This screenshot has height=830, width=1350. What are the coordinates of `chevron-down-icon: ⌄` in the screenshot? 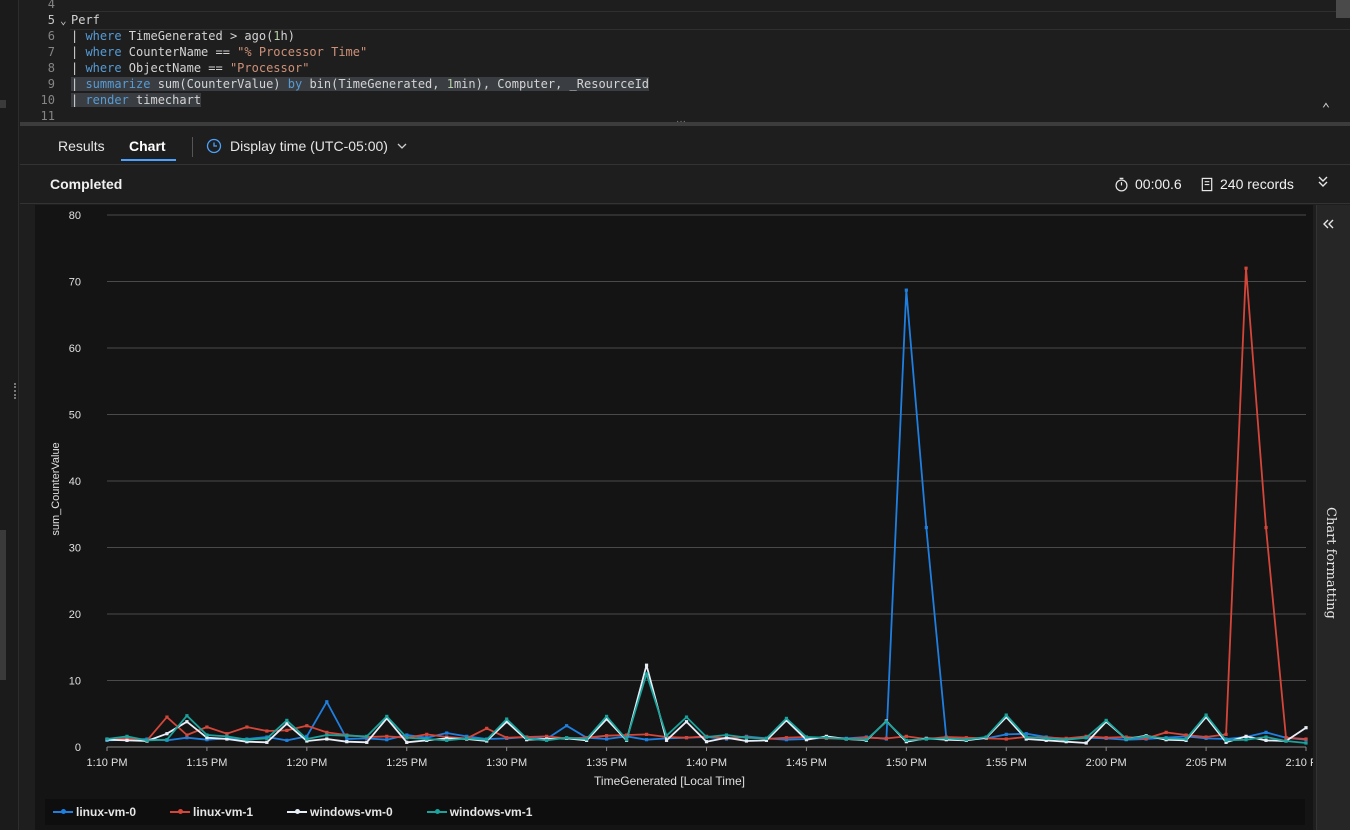 It's located at (63, 20).